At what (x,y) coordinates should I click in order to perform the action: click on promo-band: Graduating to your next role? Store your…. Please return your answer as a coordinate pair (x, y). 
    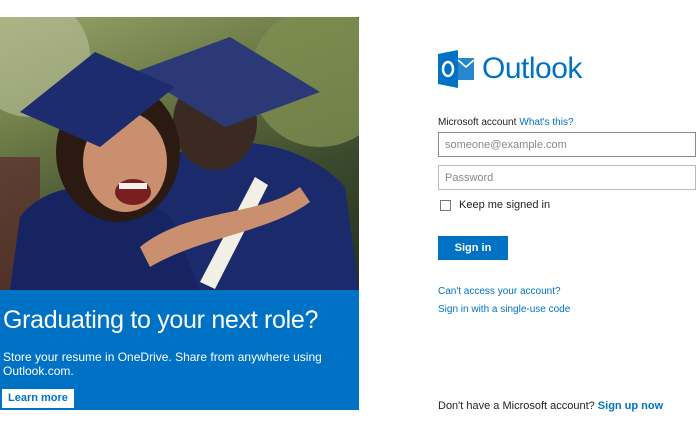
    Looking at the image, I should click on (179, 350).